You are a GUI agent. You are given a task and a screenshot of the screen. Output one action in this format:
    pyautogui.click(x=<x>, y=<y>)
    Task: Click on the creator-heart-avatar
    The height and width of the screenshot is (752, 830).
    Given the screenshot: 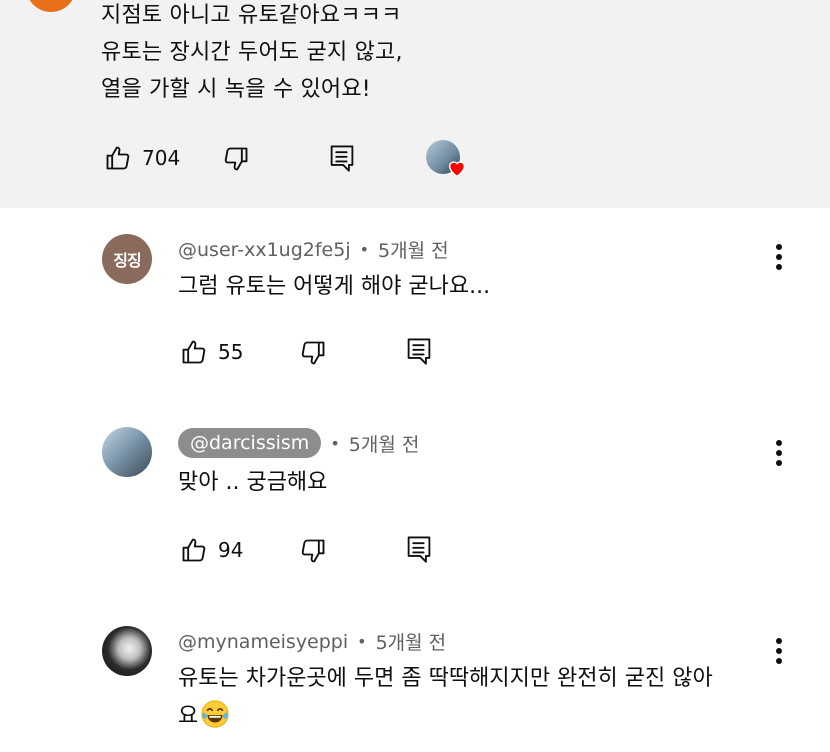 What is the action you would take?
    pyautogui.click(x=446, y=159)
    